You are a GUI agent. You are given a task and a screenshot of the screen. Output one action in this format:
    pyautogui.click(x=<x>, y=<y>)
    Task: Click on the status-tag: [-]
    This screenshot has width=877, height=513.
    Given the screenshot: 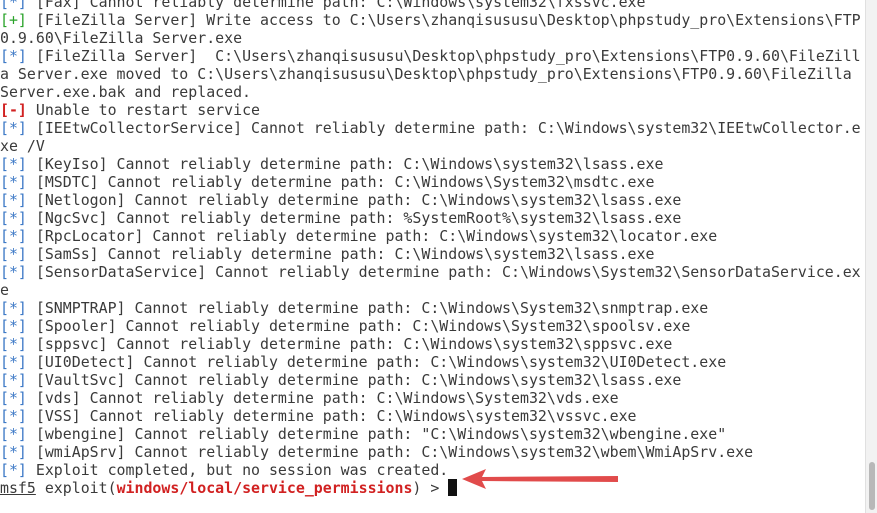 What is the action you would take?
    pyautogui.click(x=13, y=110)
    